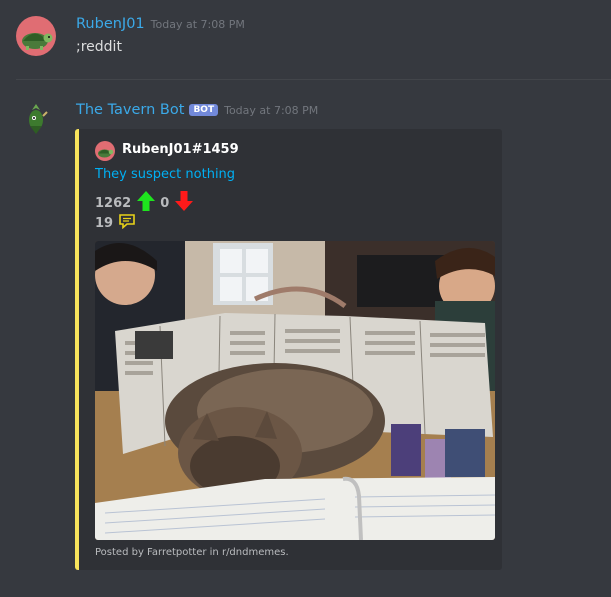 The image size is (611, 597). I want to click on message-divider, so click(313, 79).